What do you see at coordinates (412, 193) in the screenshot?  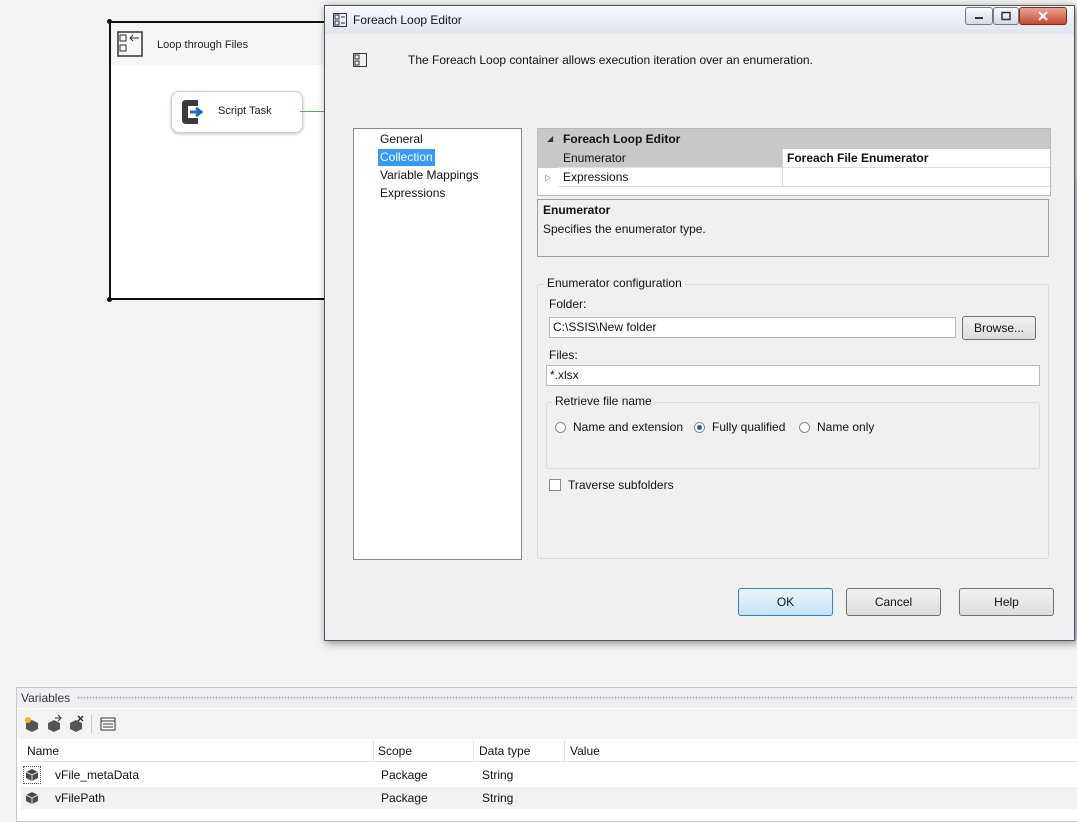 I see `nav-item-expressions: Expressions` at bounding box center [412, 193].